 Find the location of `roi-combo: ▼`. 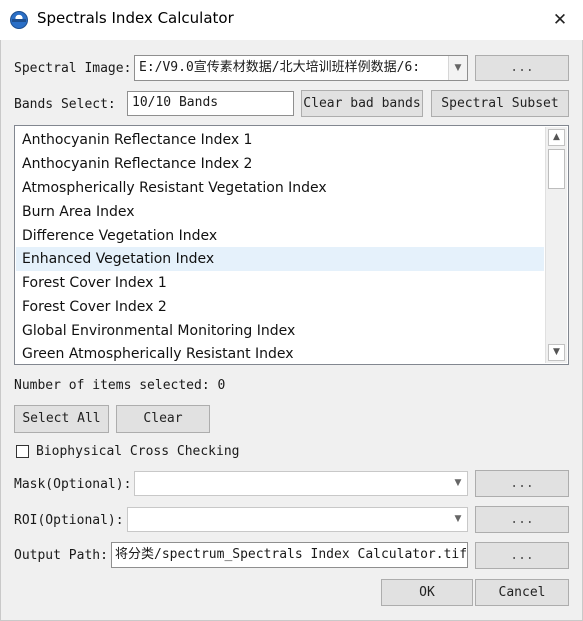

roi-combo: ▼ is located at coordinates (297, 519).